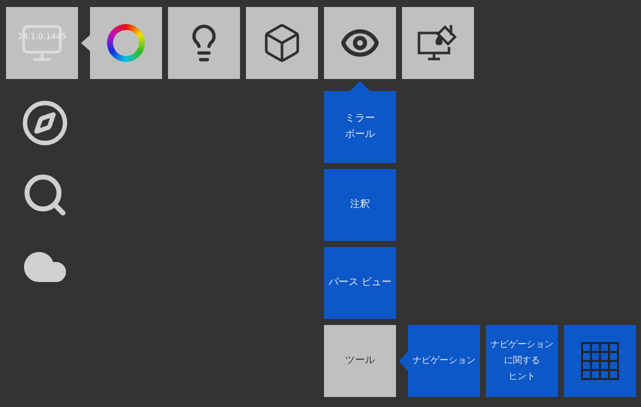  Describe the element at coordinates (45, 123) in the screenshot. I see `compass-icon` at that location.